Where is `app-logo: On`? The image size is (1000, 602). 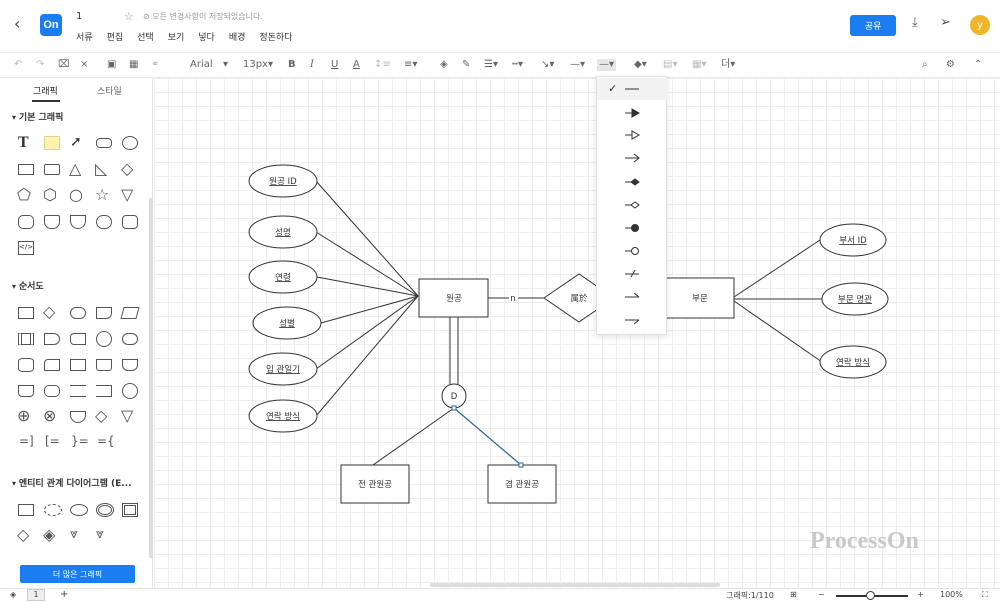
app-logo: On is located at coordinates (51, 25).